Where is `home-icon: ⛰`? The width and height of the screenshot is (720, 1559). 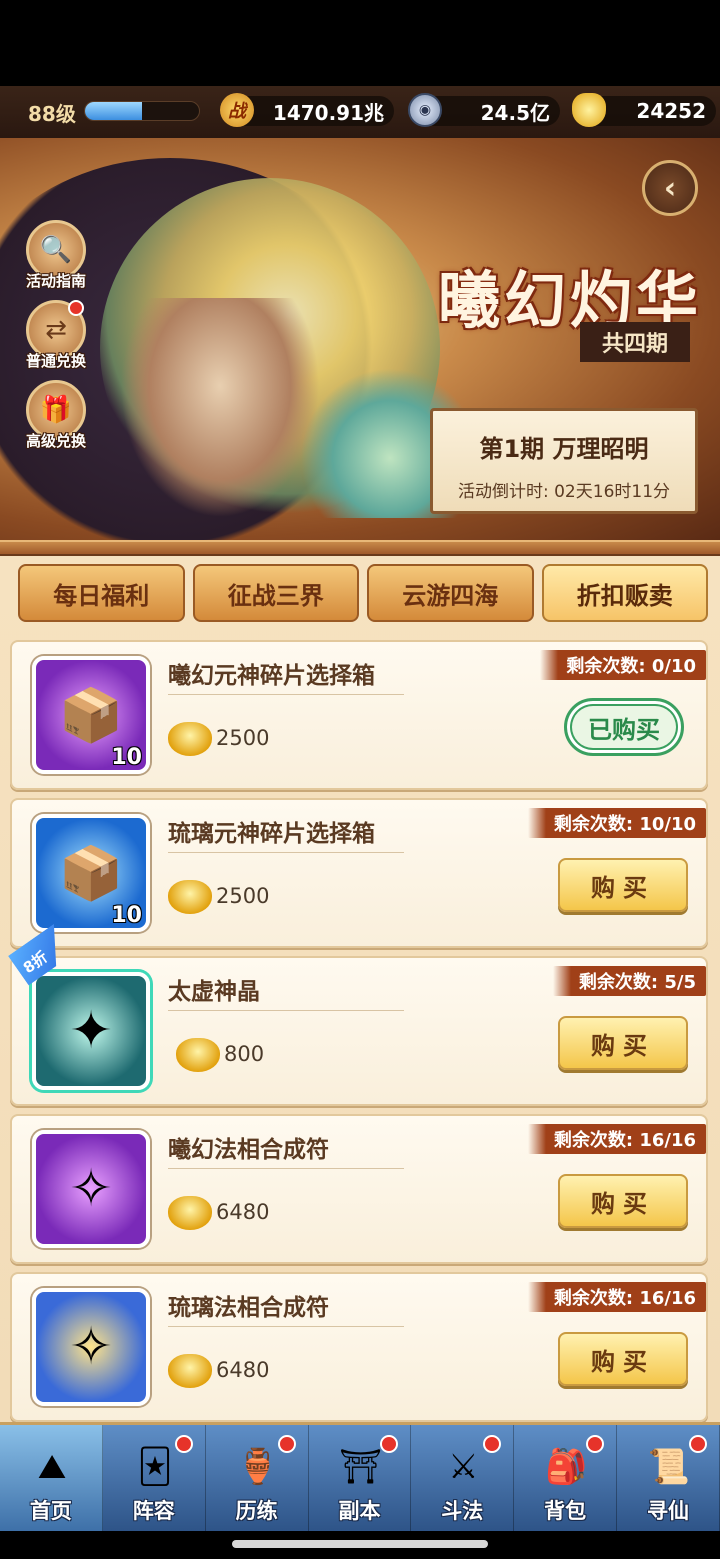
home-icon: ⛰ is located at coordinates (52, 1467).